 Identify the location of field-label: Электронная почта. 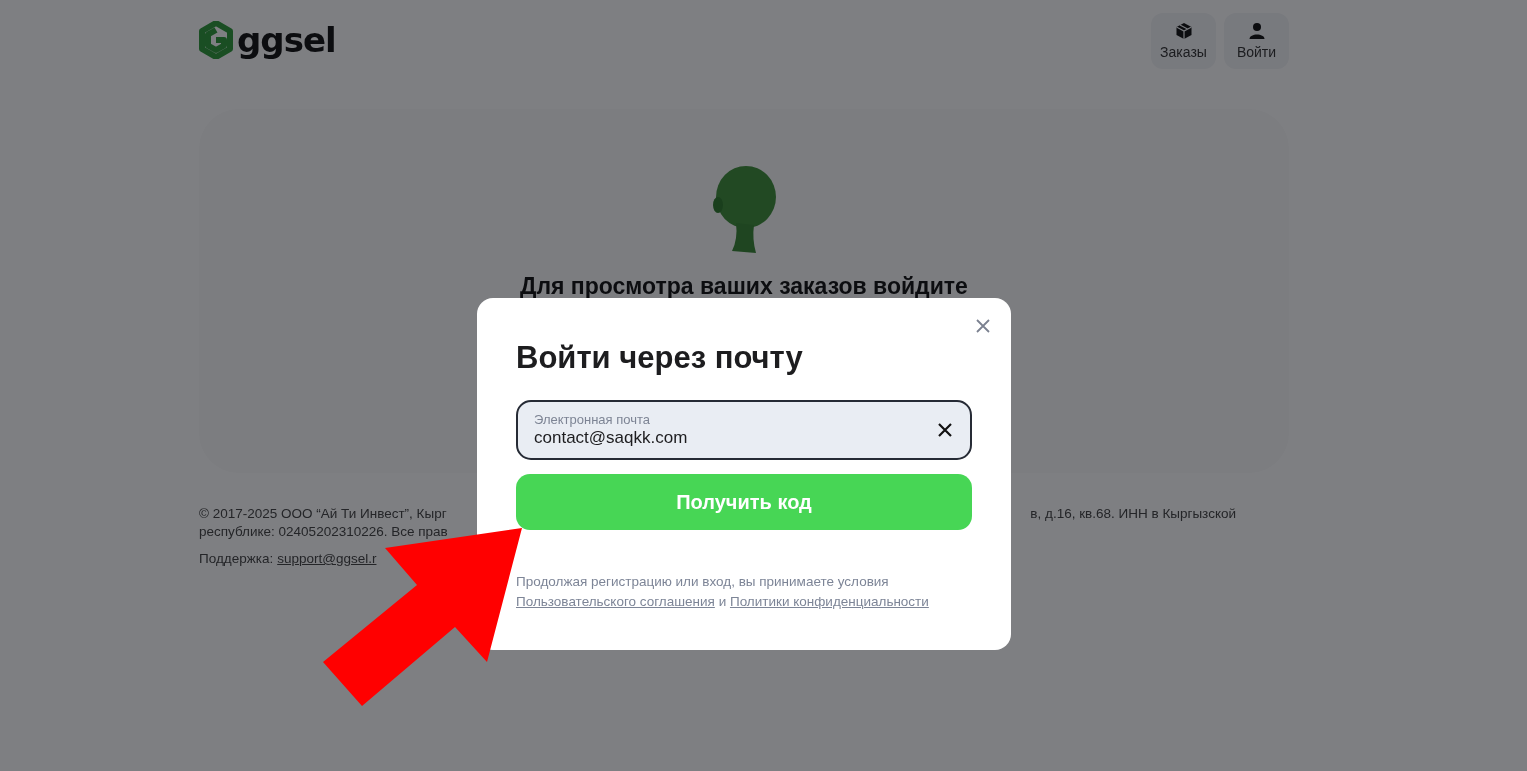
(592, 419).